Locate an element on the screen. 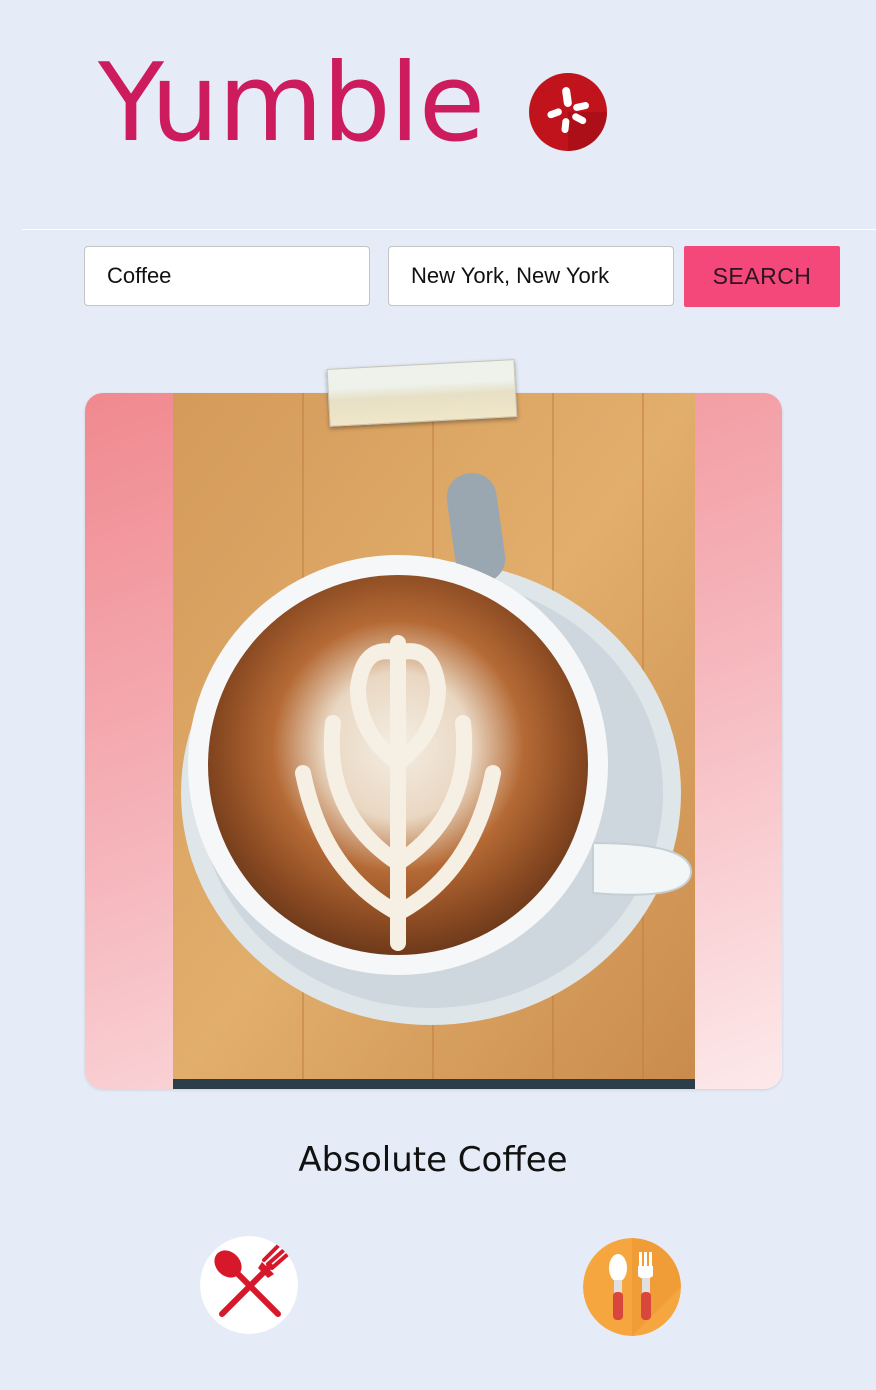  app-title: Yumble is located at coordinates (291, 103).